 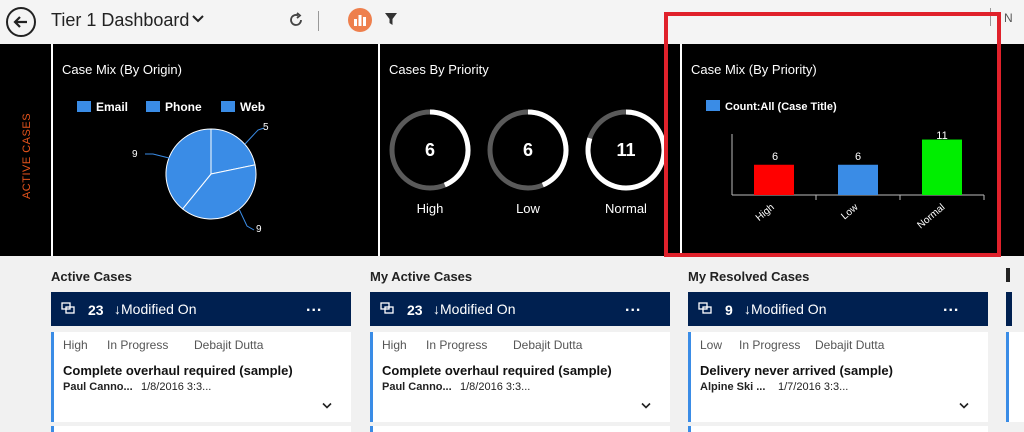 What do you see at coordinates (120, 20) in the screenshot?
I see `dashboard-title: Tier 1 Dashboard` at bounding box center [120, 20].